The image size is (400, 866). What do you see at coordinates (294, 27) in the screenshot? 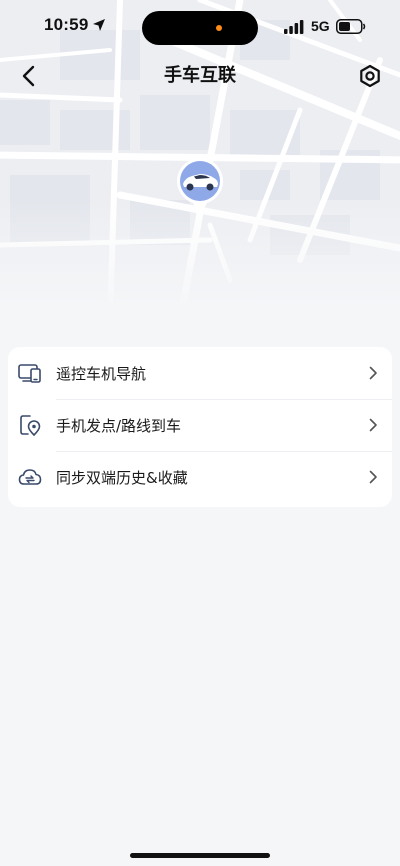
I see `cellular-signal-icon` at bounding box center [294, 27].